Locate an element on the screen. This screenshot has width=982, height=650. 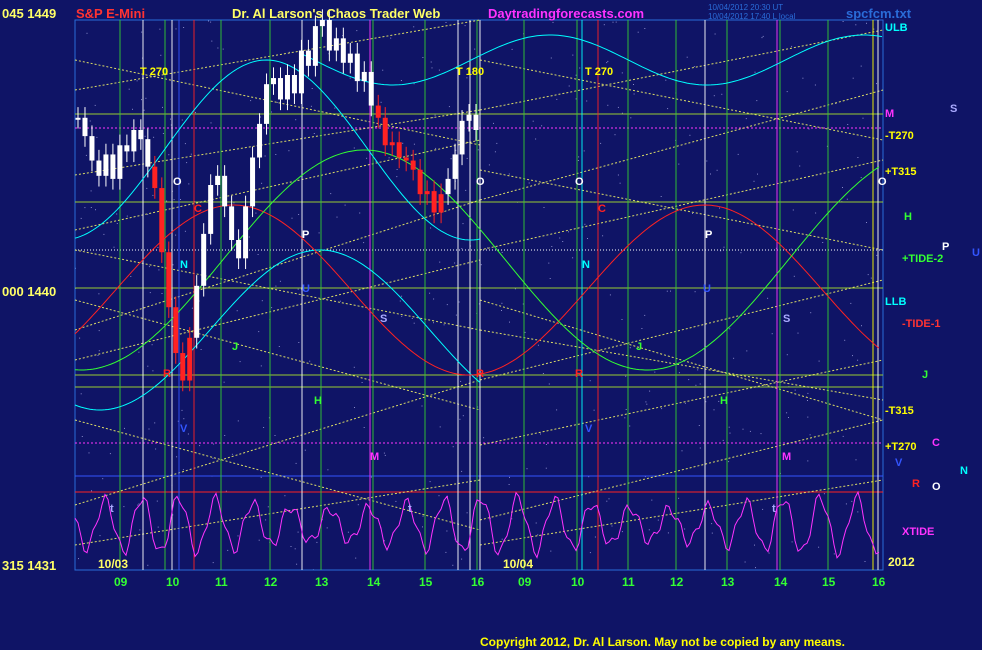
x-tick-label: 13 is located at coordinates (728, 582).